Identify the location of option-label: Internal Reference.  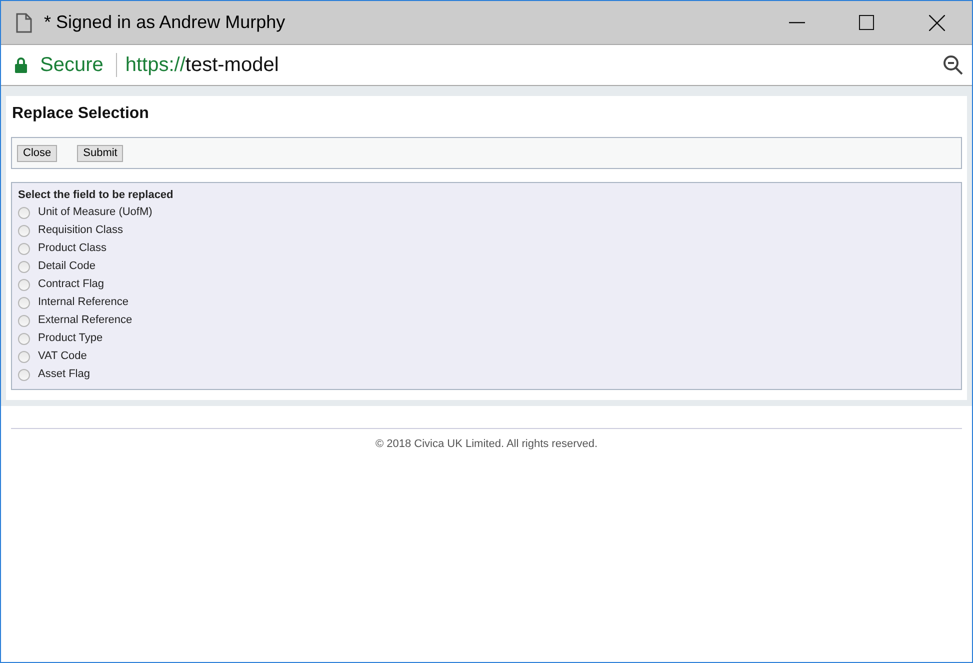
(83, 302).